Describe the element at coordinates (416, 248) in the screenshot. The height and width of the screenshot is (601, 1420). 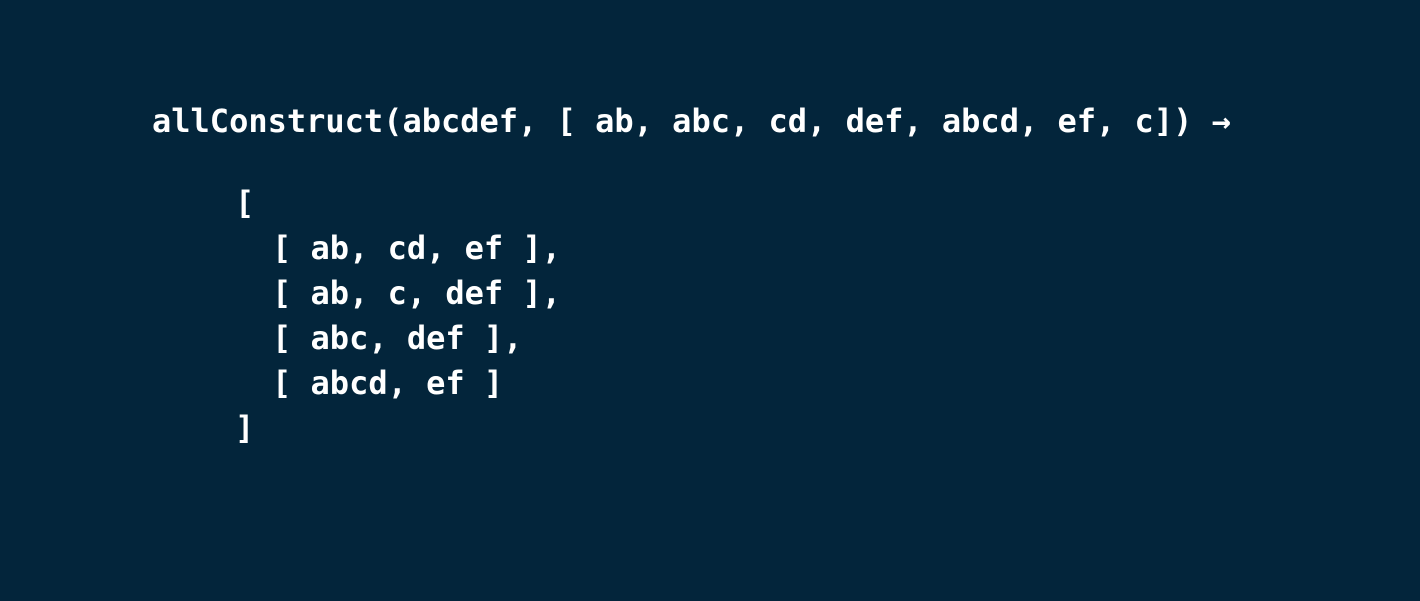
I see `result-row: [ ab, cd, ef ],` at that location.